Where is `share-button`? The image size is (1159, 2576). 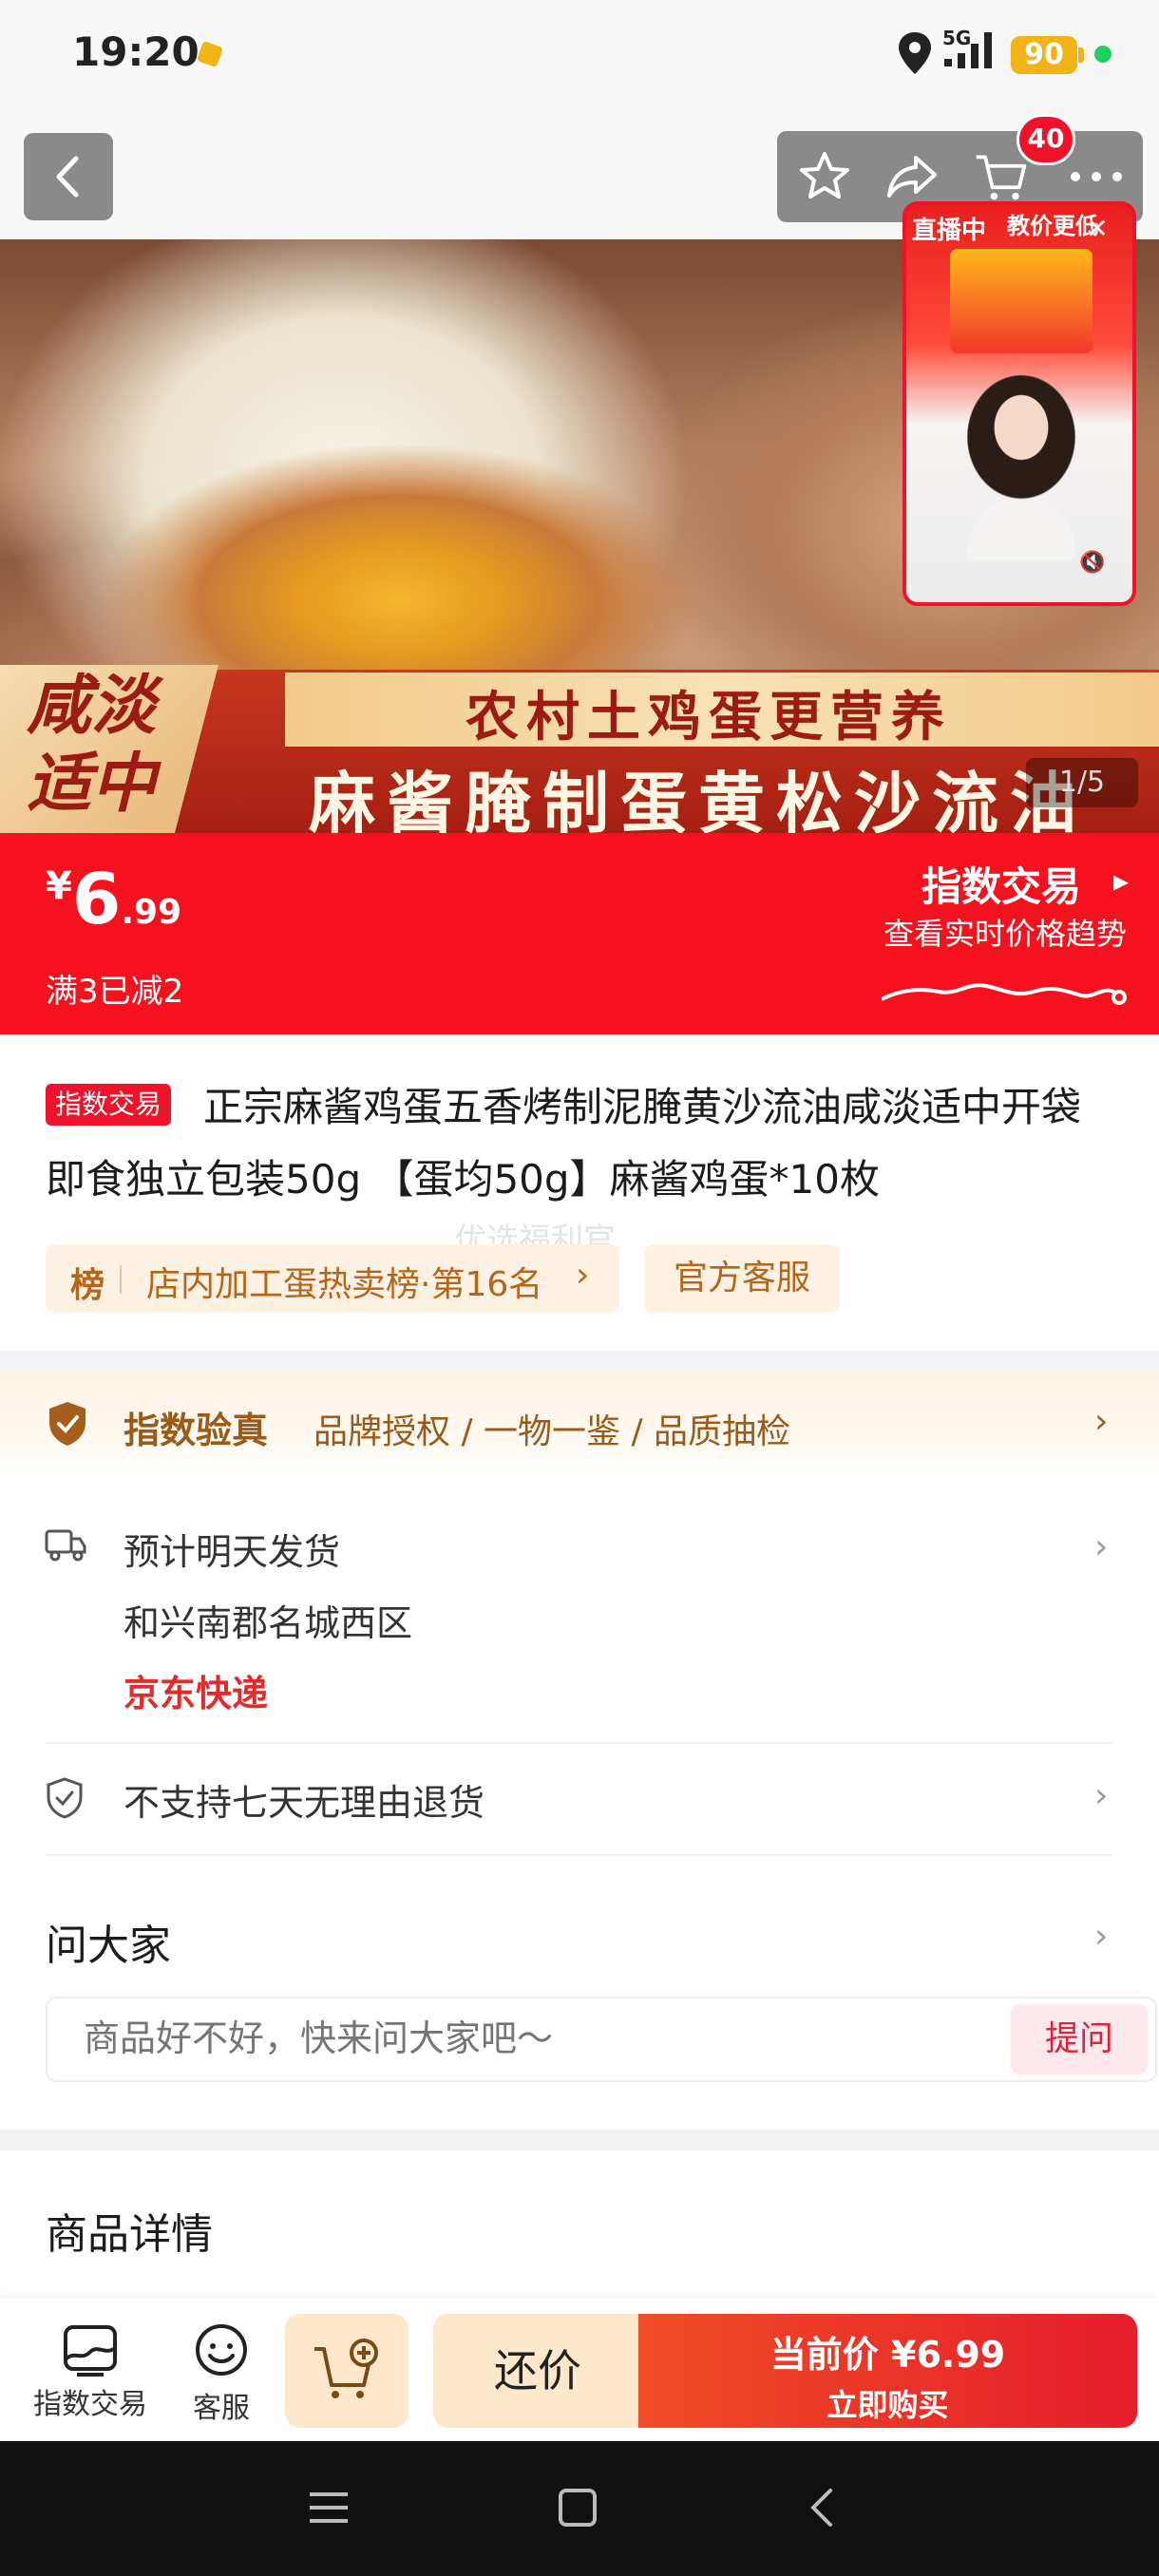
share-button is located at coordinates (912, 176).